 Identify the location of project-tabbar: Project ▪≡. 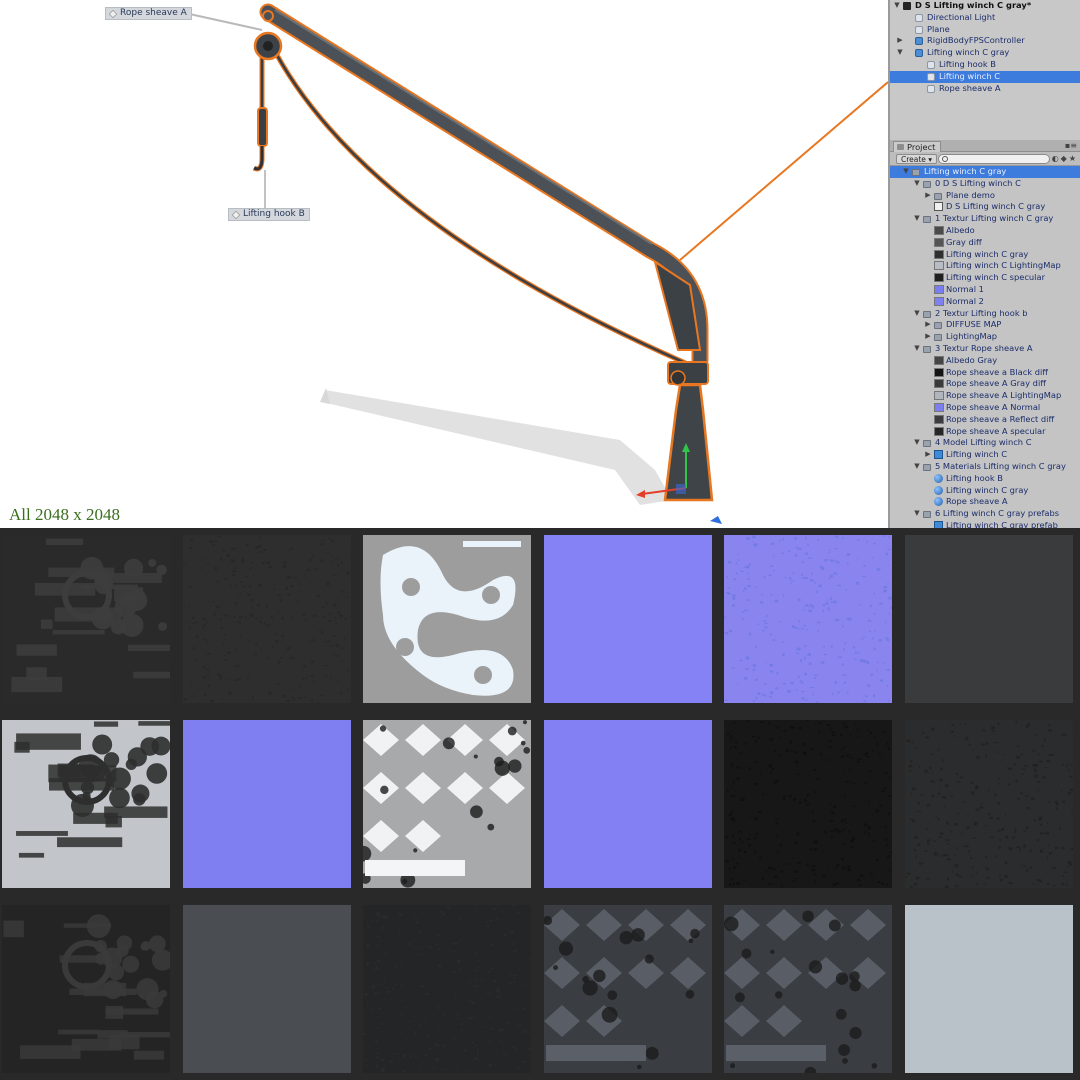
(985, 146).